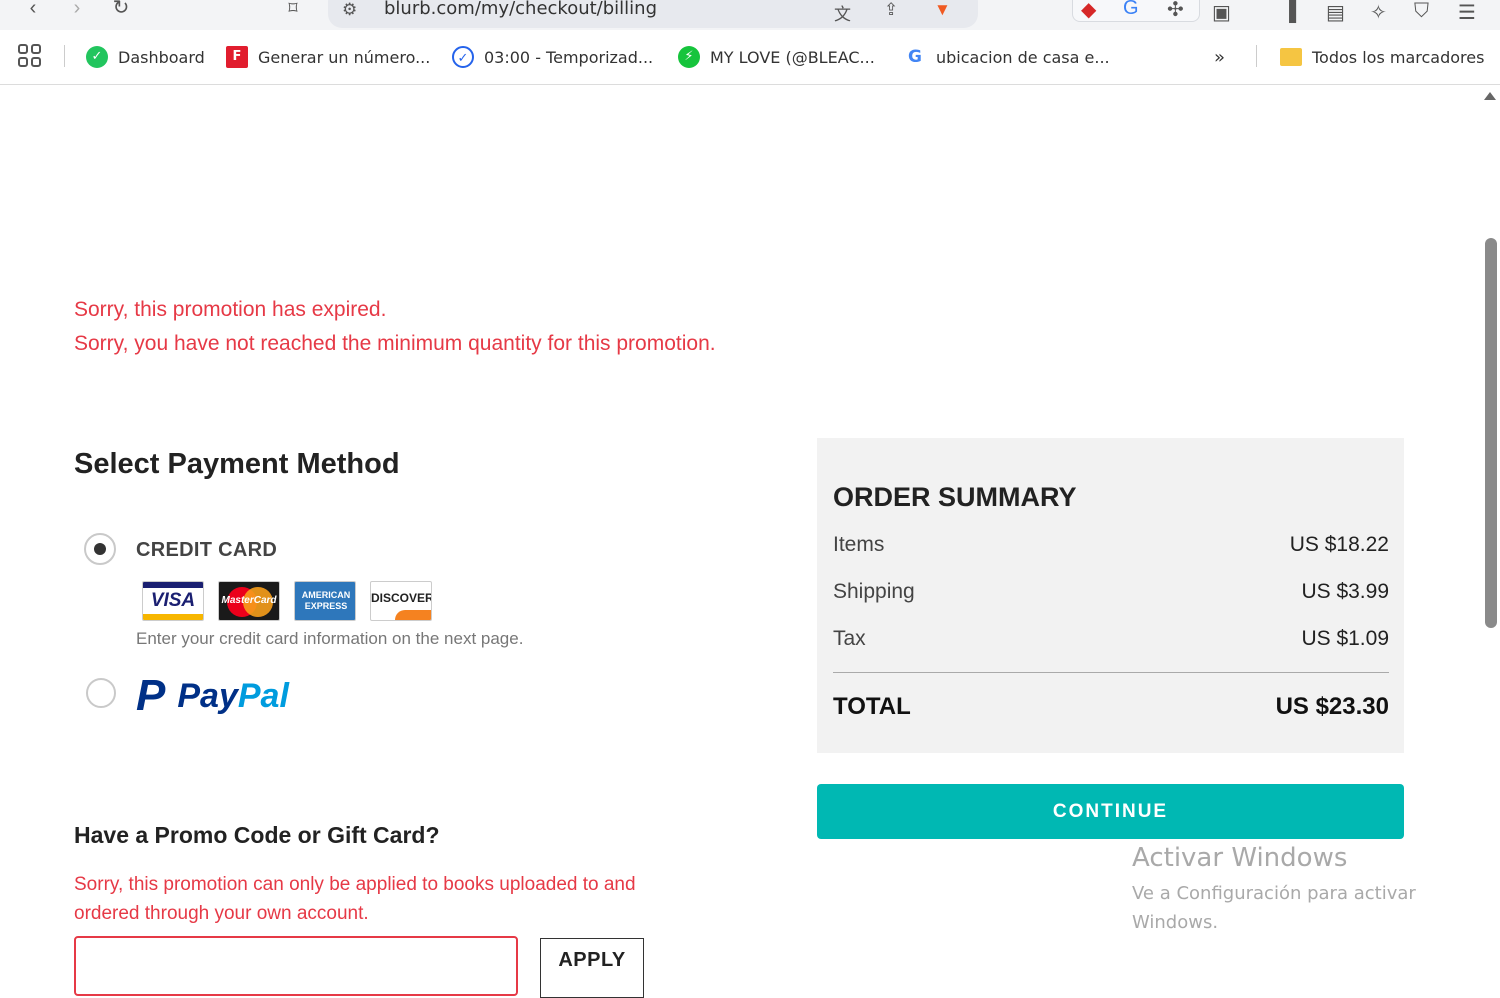 The image size is (1500, 998). Describe the element at coordinates (237, 57) in the screenshot. I see `f-favicon-icon: F` at that location.